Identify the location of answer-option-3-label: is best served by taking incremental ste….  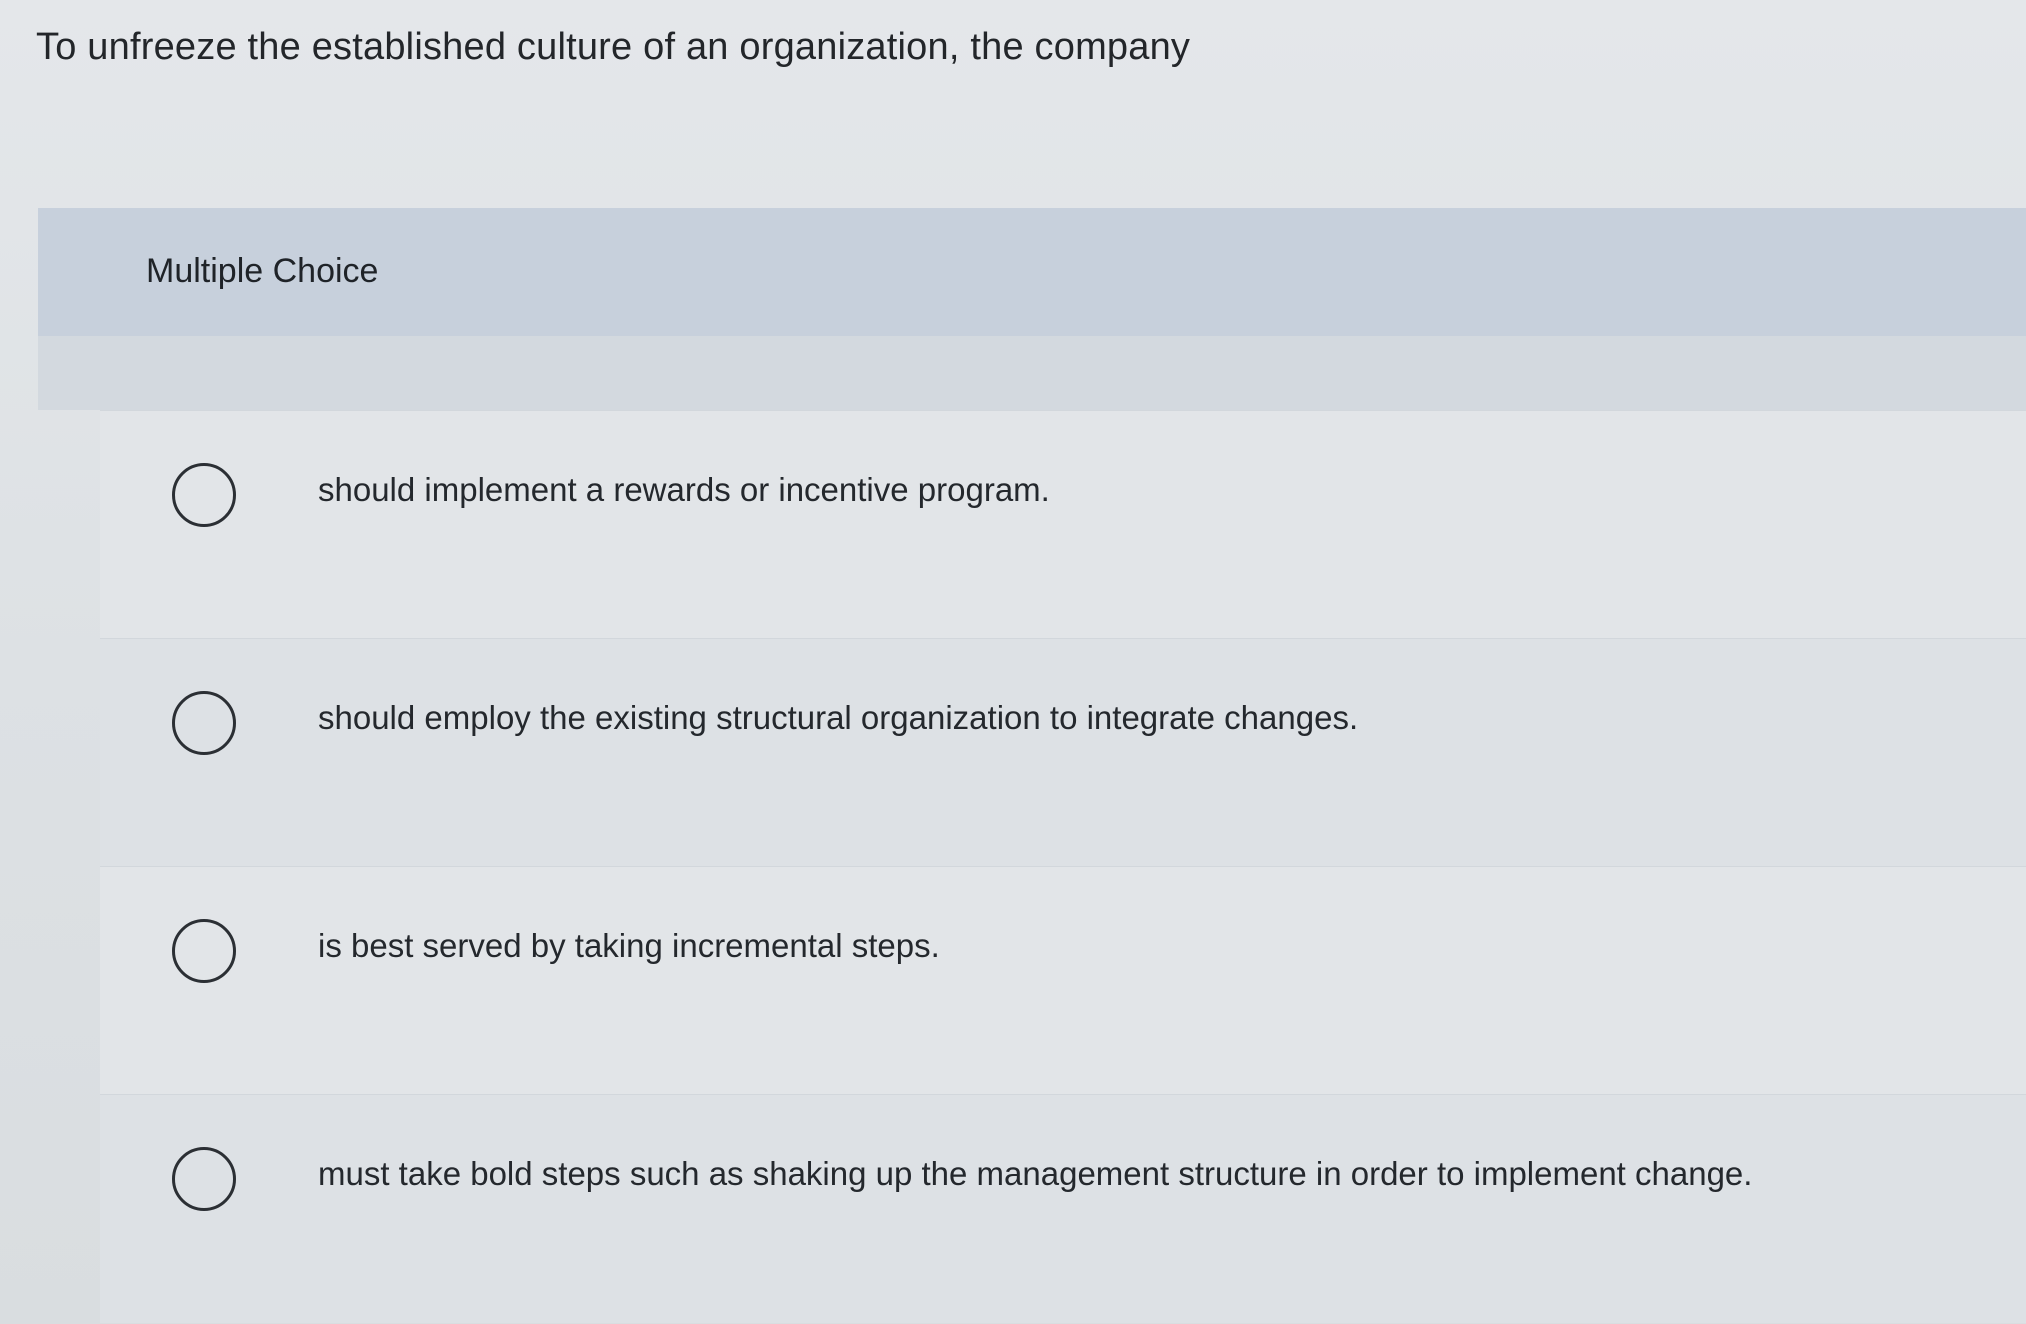
(629, 946).